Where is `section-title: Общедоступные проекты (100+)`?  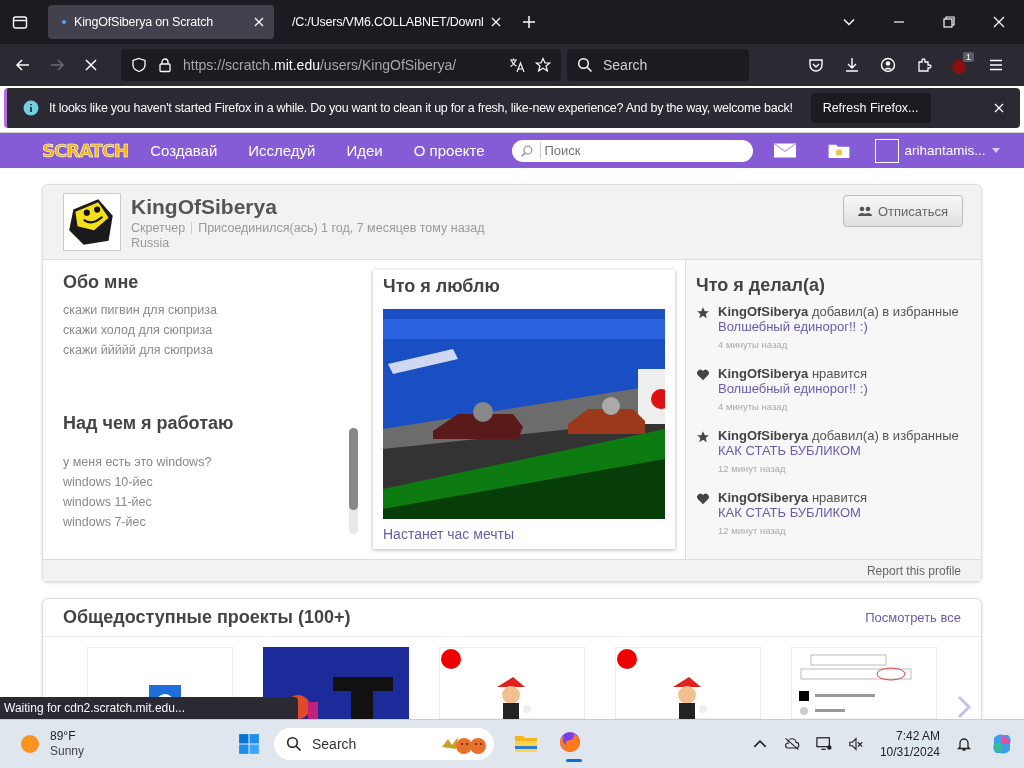 section-title: Общедоступные проекты (100+) is located at coordinates (207, 617).